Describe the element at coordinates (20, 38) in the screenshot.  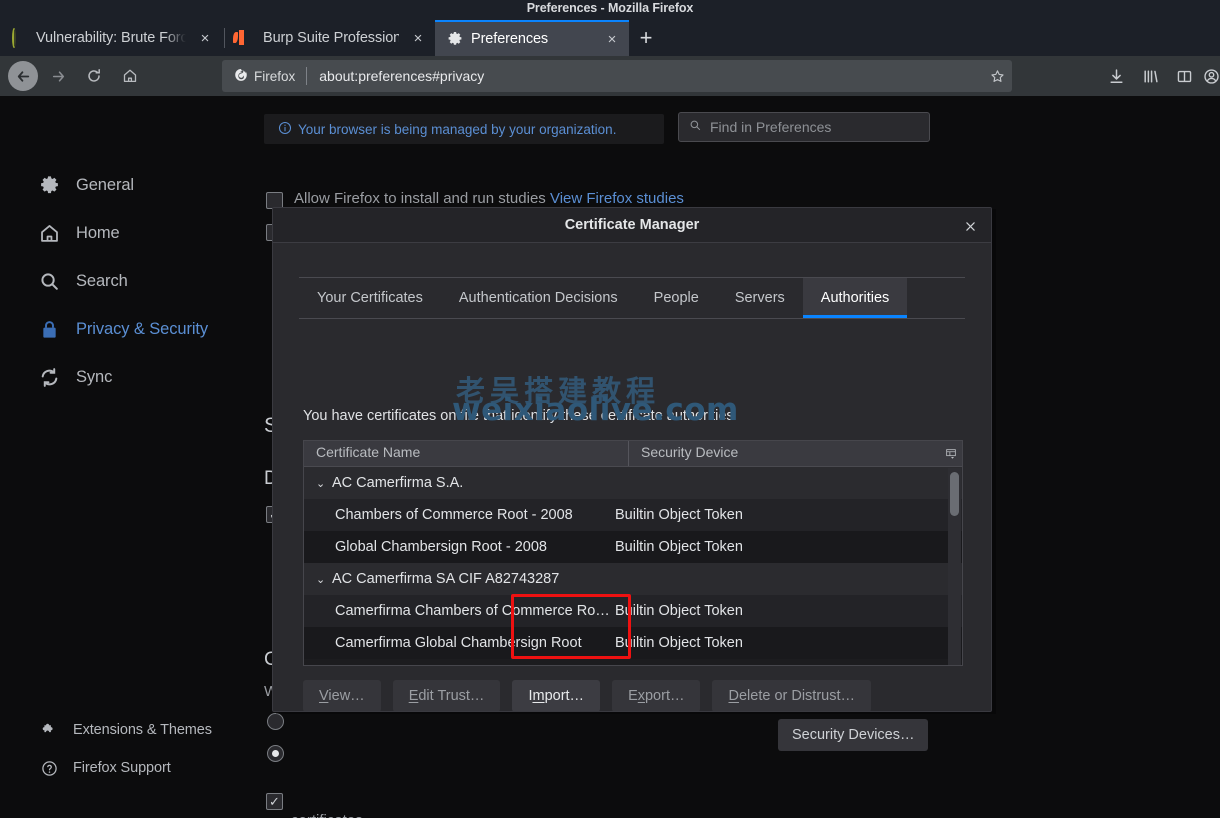
I see `globe-ring-icon` at that location.